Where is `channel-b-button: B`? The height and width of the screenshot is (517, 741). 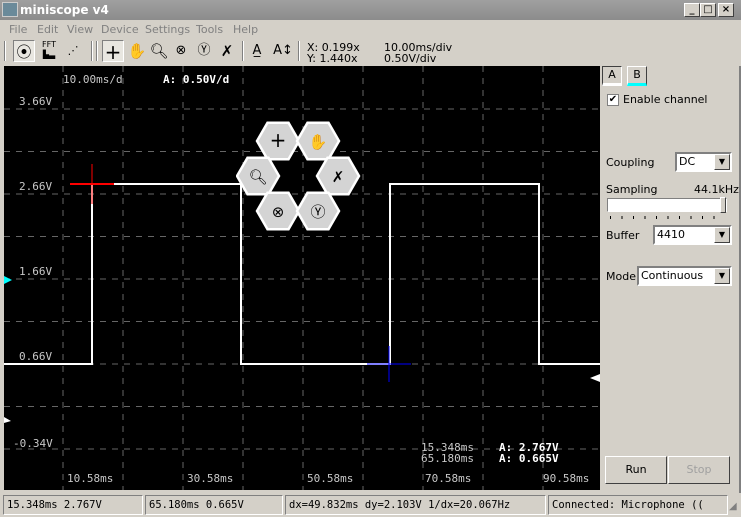 channel-b-button: B is located at coordinates (637, 76).